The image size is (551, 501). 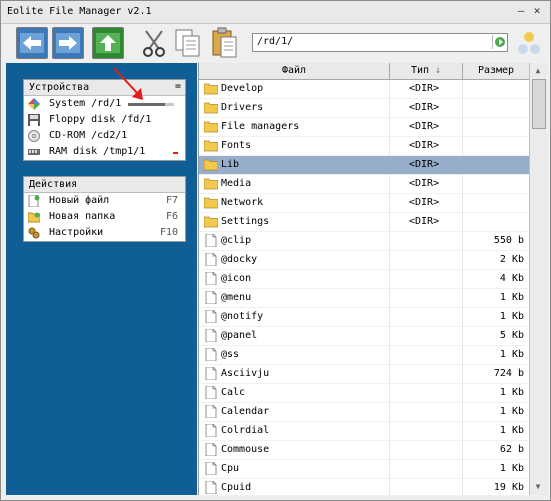 I want to click on table-row: @ss 1 Kb, so click(x=364, y=355).